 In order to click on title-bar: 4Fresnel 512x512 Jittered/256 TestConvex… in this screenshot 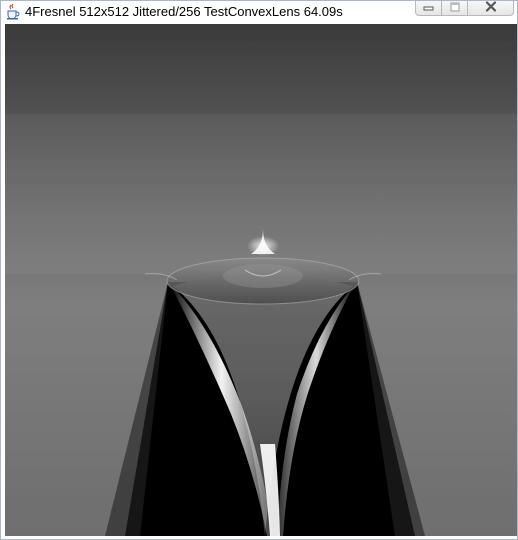, I will do `click(259, 12)`.